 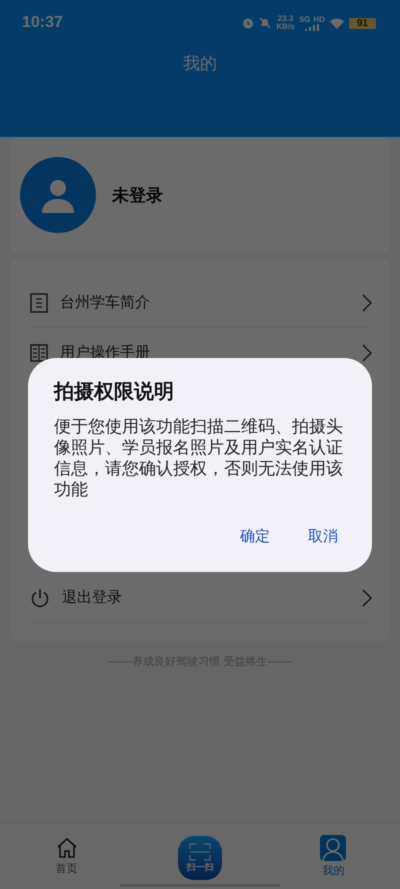 What do you see at coordinates (201, 598) in the screenshot?
I see `menu-item: 退出登录` at bounding box center [201, 598].